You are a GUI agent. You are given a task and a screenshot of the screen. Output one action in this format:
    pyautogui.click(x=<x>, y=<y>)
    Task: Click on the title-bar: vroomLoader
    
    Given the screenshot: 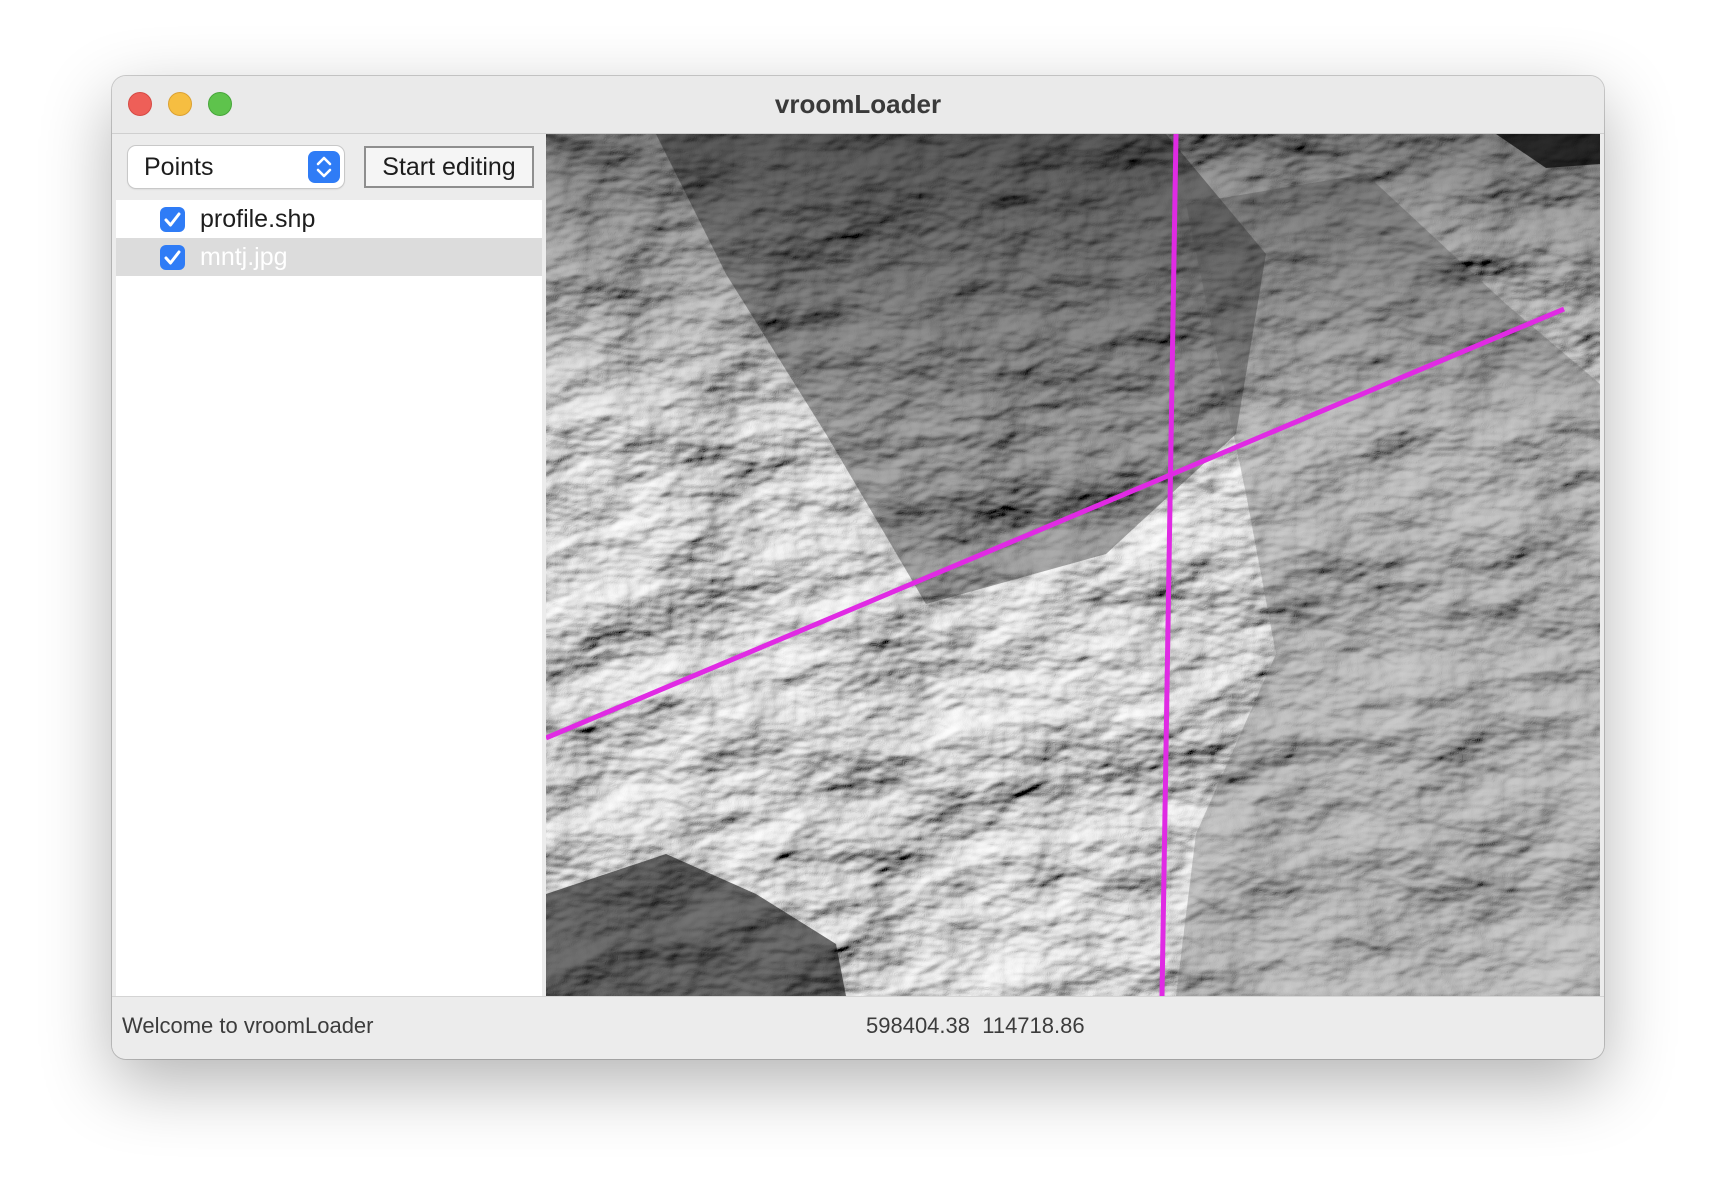 What is the action you would take?
    pyautogui.click(x=858, y=105)
    